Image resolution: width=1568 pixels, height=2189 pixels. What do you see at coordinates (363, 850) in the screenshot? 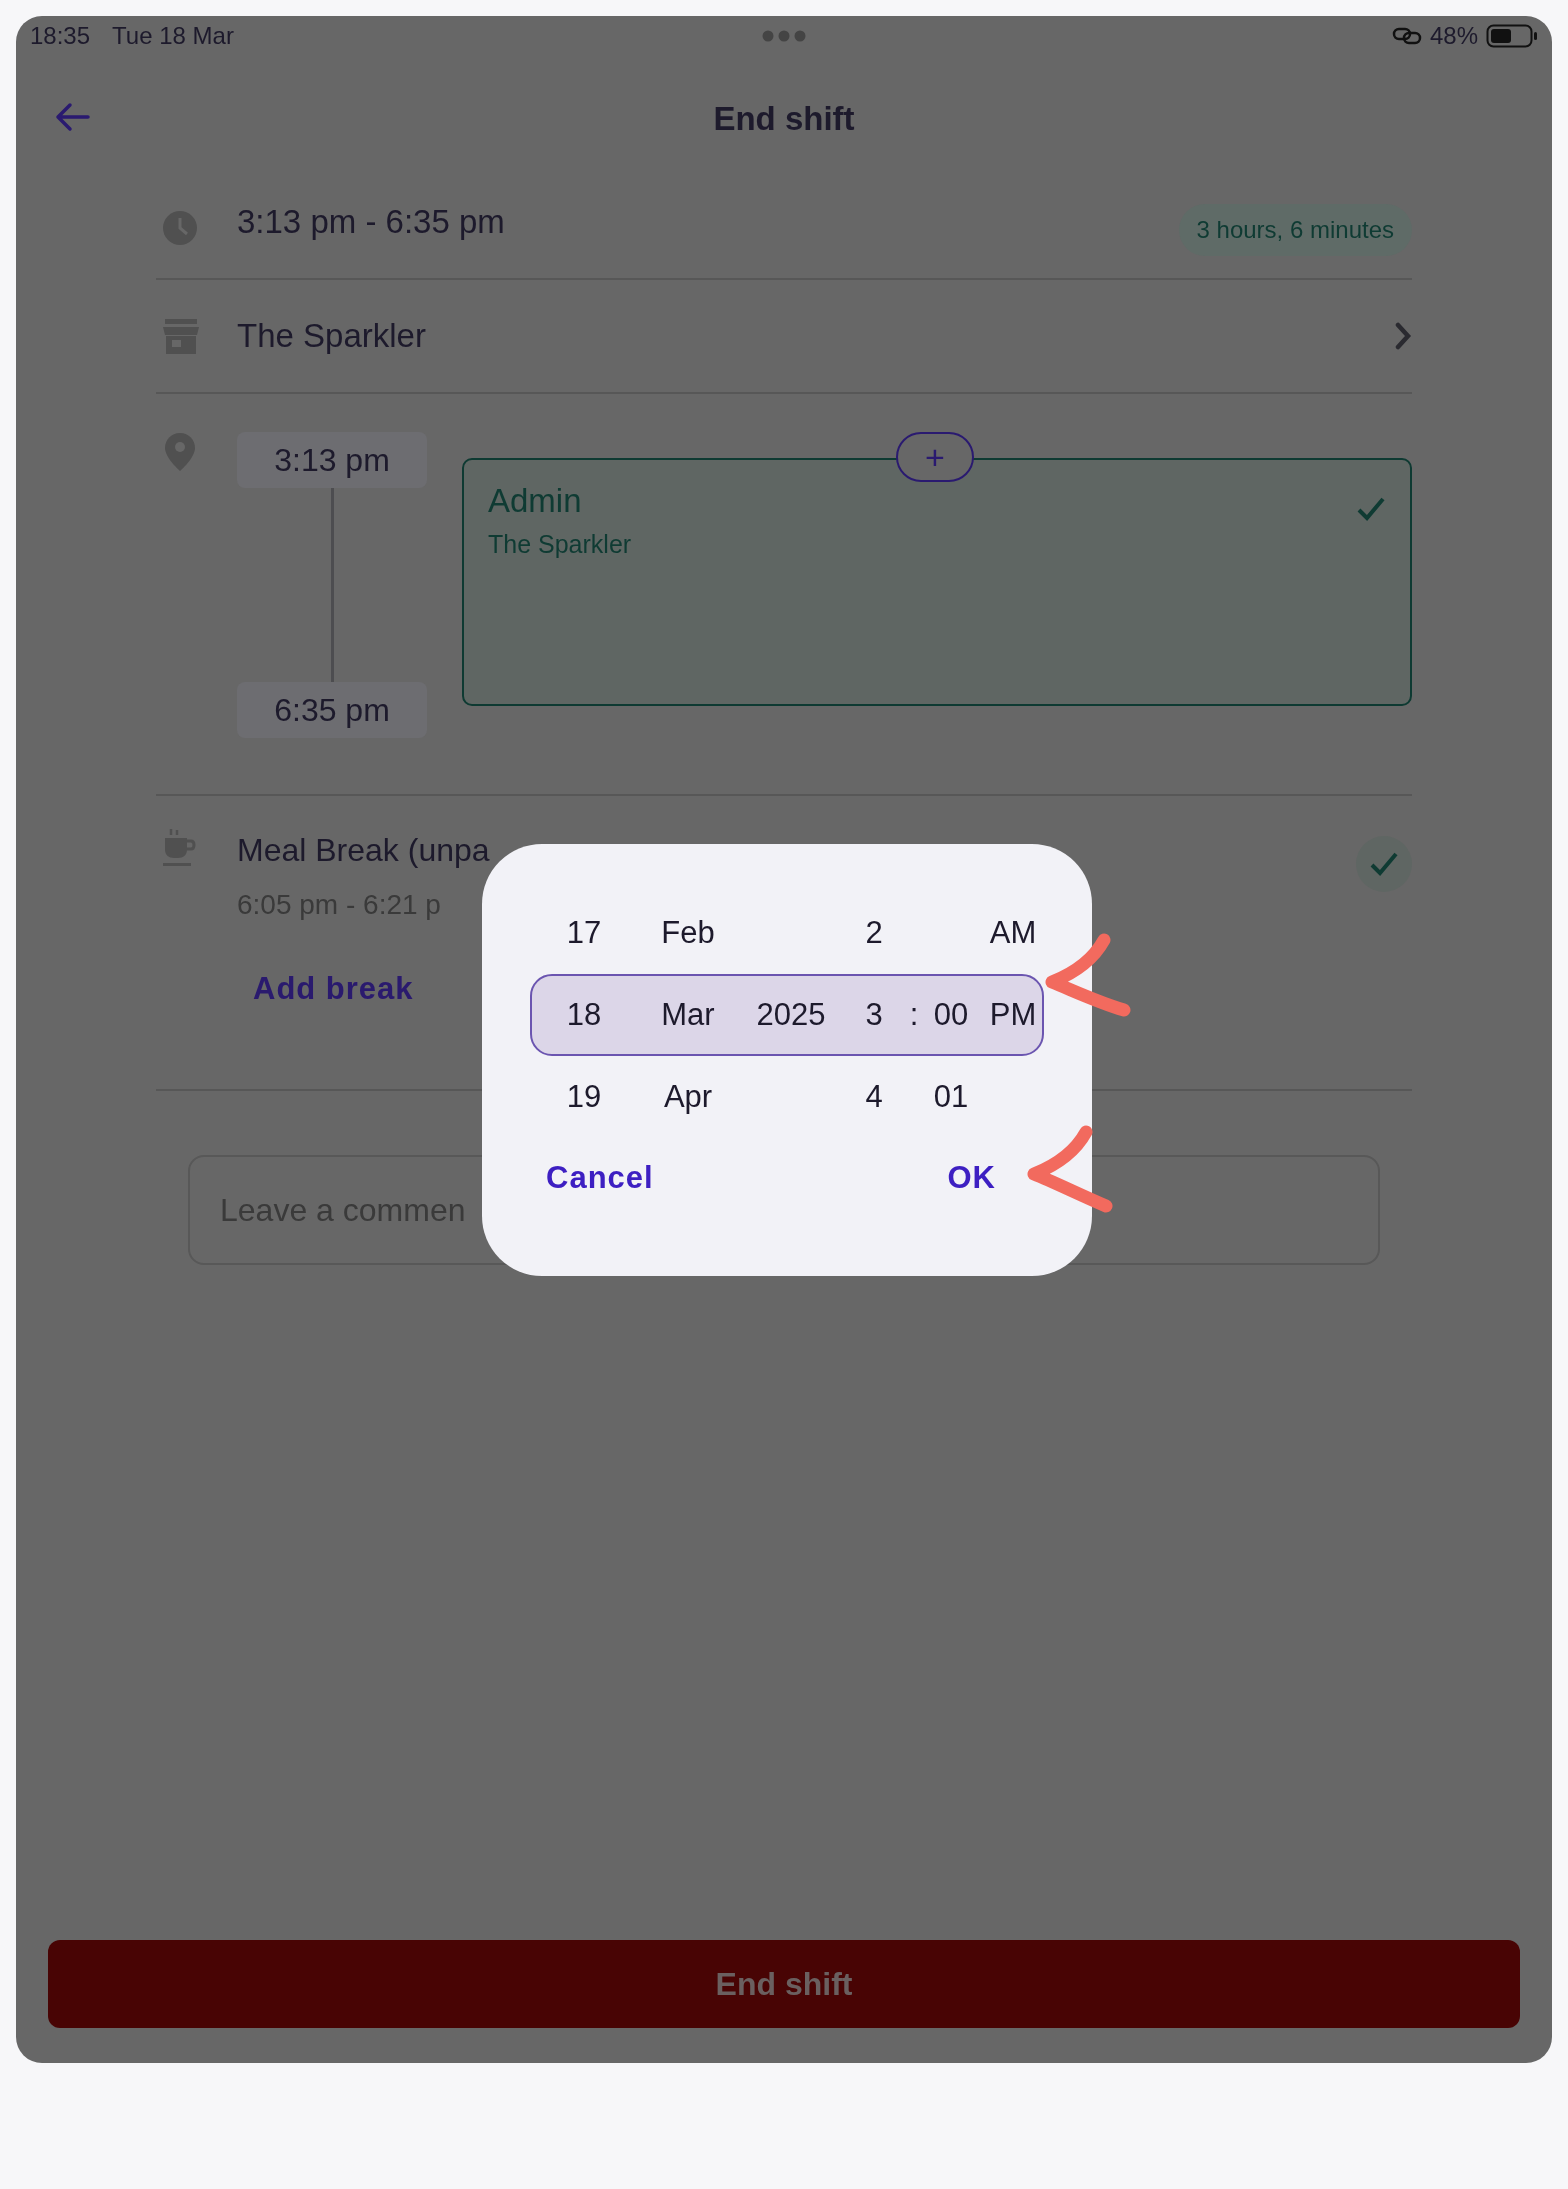
I see `break-title: Meal Break (unpa` at bounding box center [363, 850].